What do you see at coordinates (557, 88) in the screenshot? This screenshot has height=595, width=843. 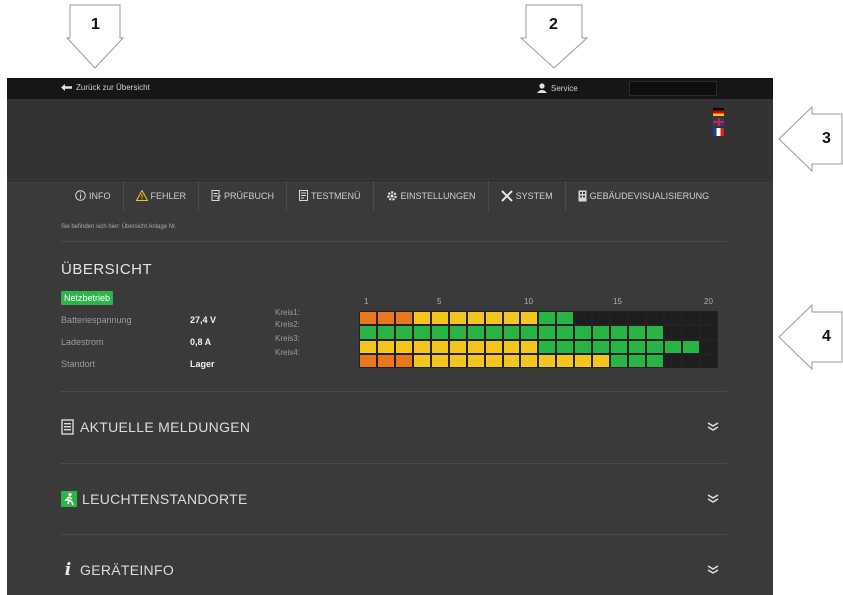 I see `service-login: Service` at bounding box center [557, 88].